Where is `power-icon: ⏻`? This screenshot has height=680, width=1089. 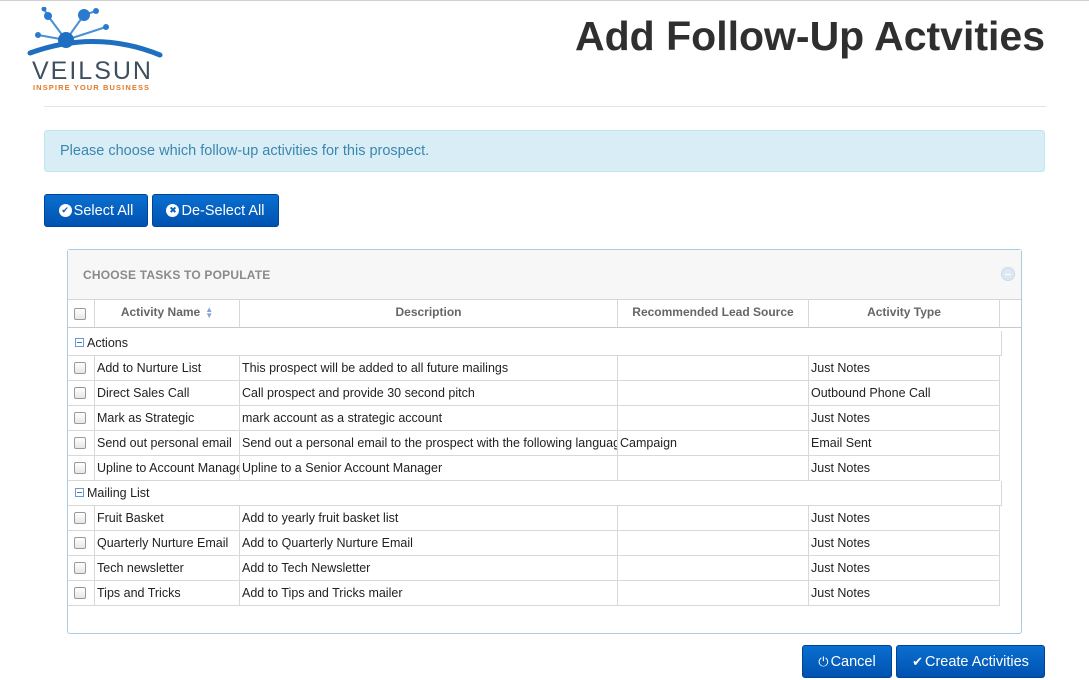
power-icon: ⏻ is located at coordinates (823, 661).